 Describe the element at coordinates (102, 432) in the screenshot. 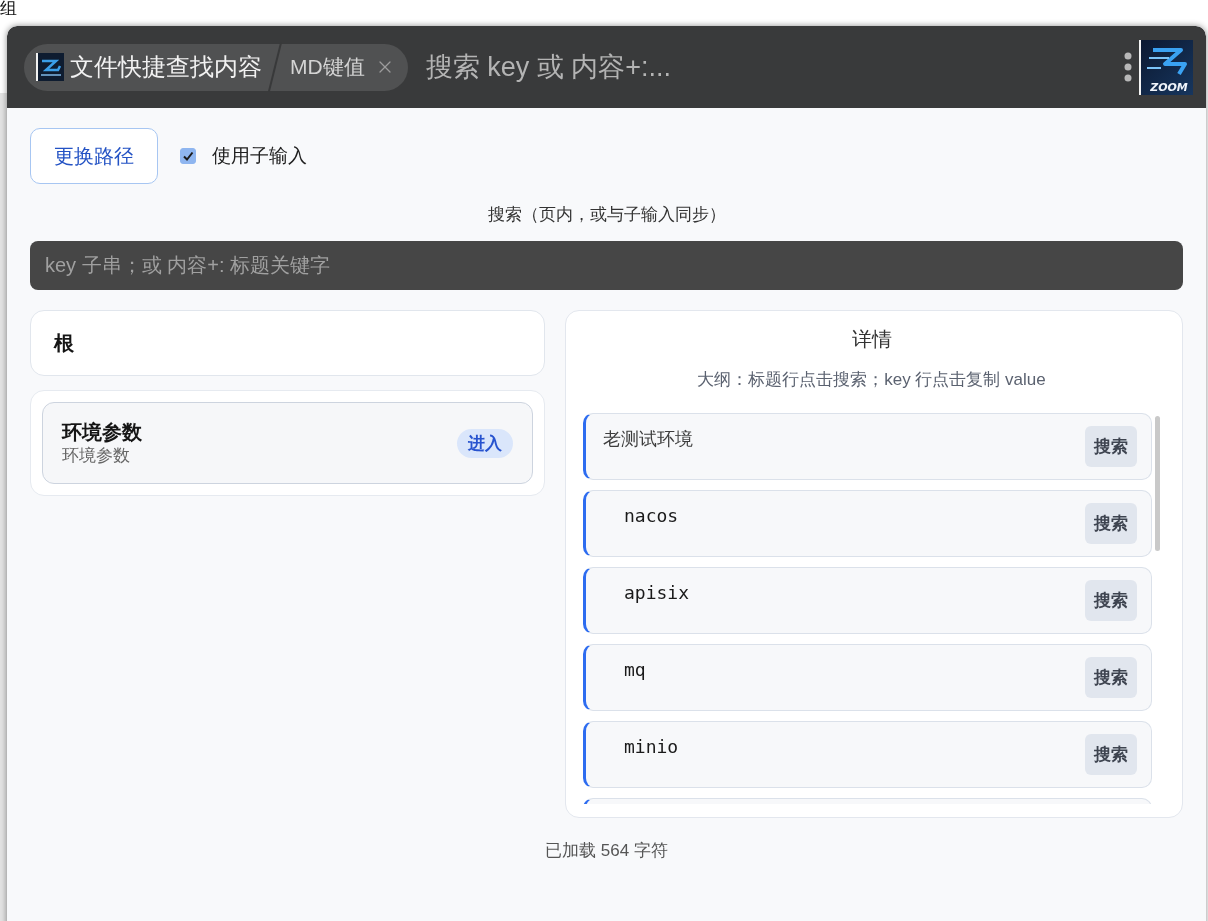

I see `node-title: 环境参数` at that location.